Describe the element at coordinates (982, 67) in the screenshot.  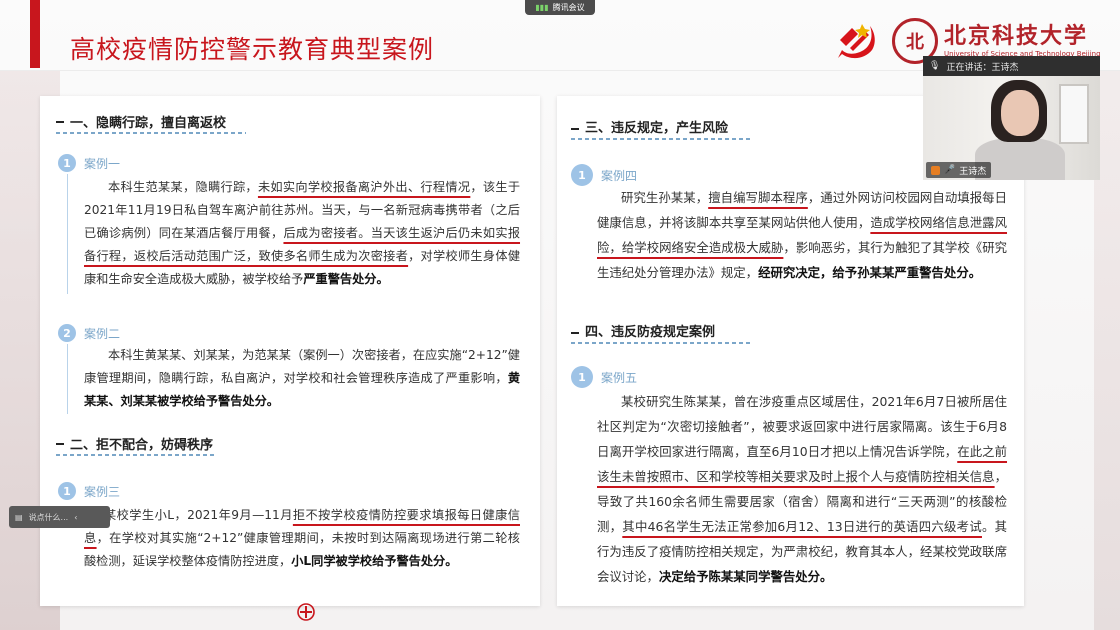
I see `speaking-label: 正在讲话：王诗杰` at that location.